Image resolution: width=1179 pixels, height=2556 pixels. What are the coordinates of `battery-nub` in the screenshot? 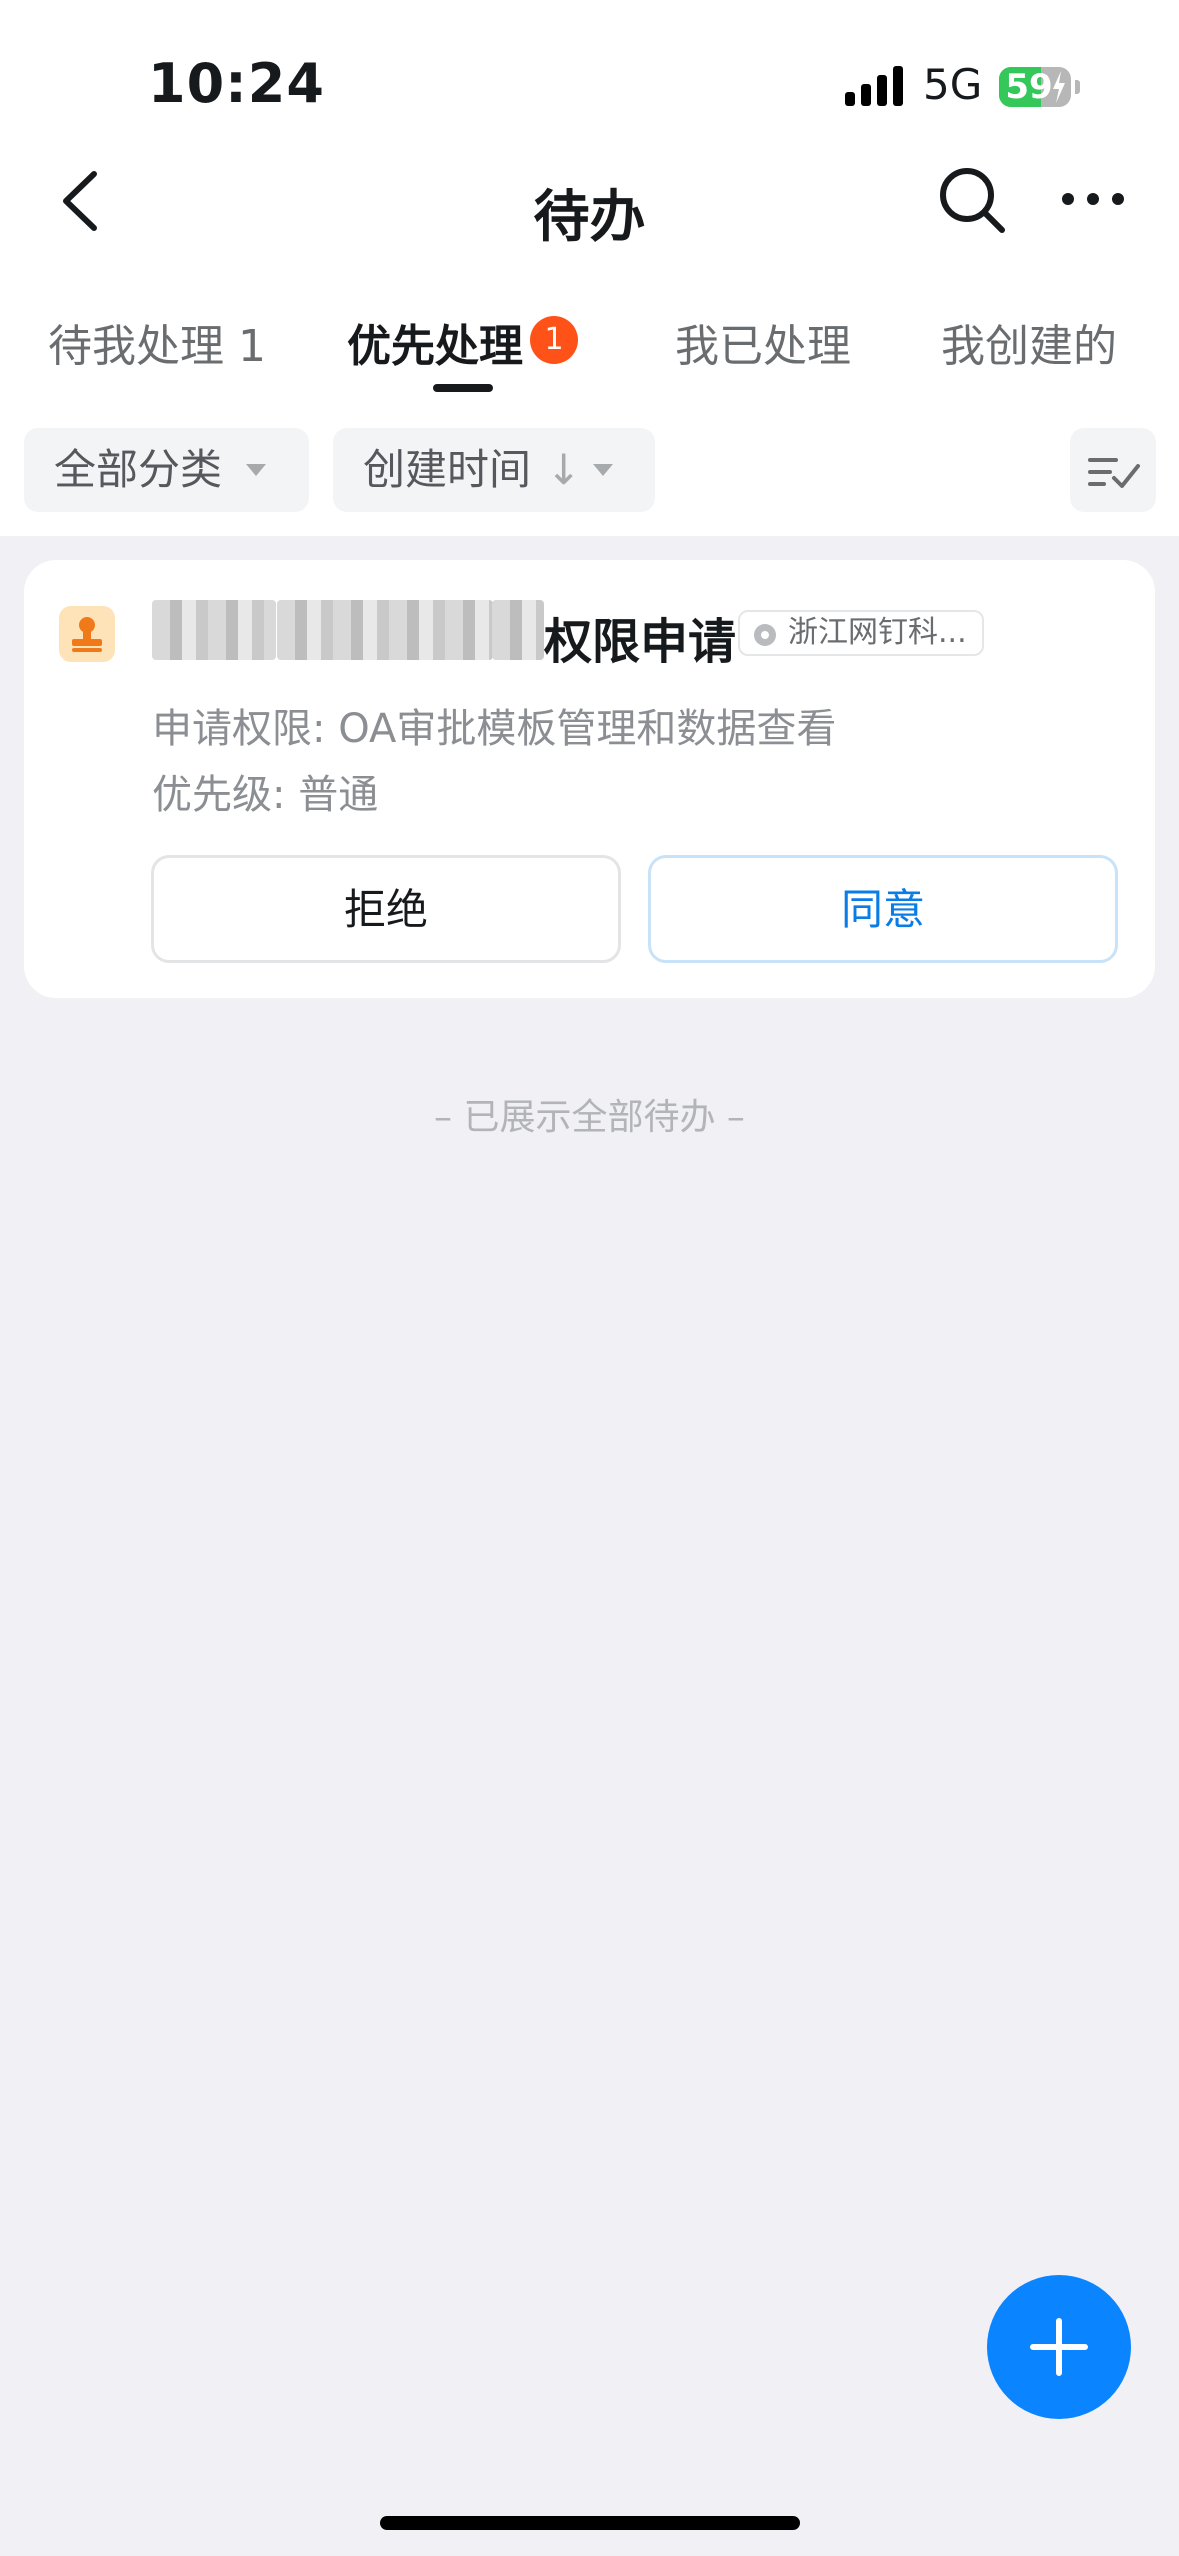 It's located at (1077, 87).